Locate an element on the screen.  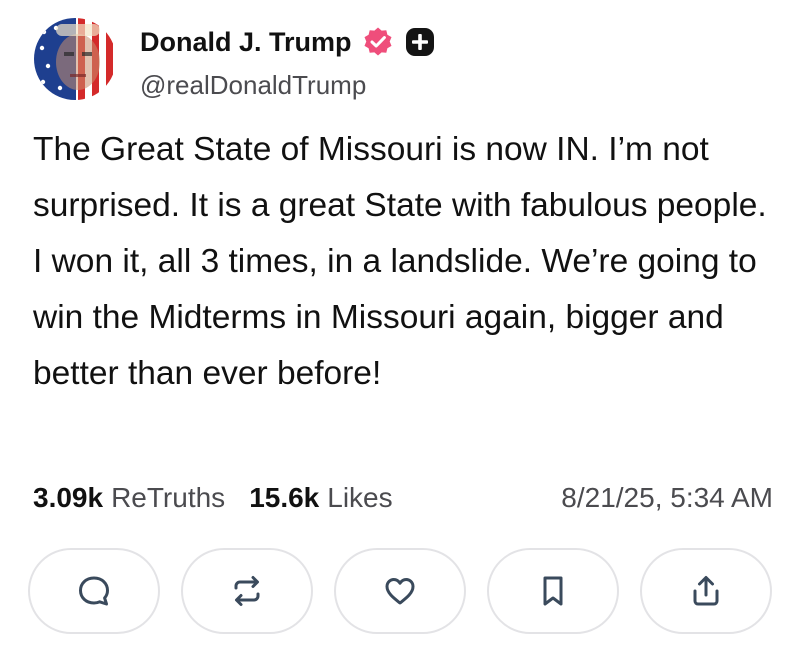
retruths-stat: 3.09k ReTruths is located at coordinates (129, 498).